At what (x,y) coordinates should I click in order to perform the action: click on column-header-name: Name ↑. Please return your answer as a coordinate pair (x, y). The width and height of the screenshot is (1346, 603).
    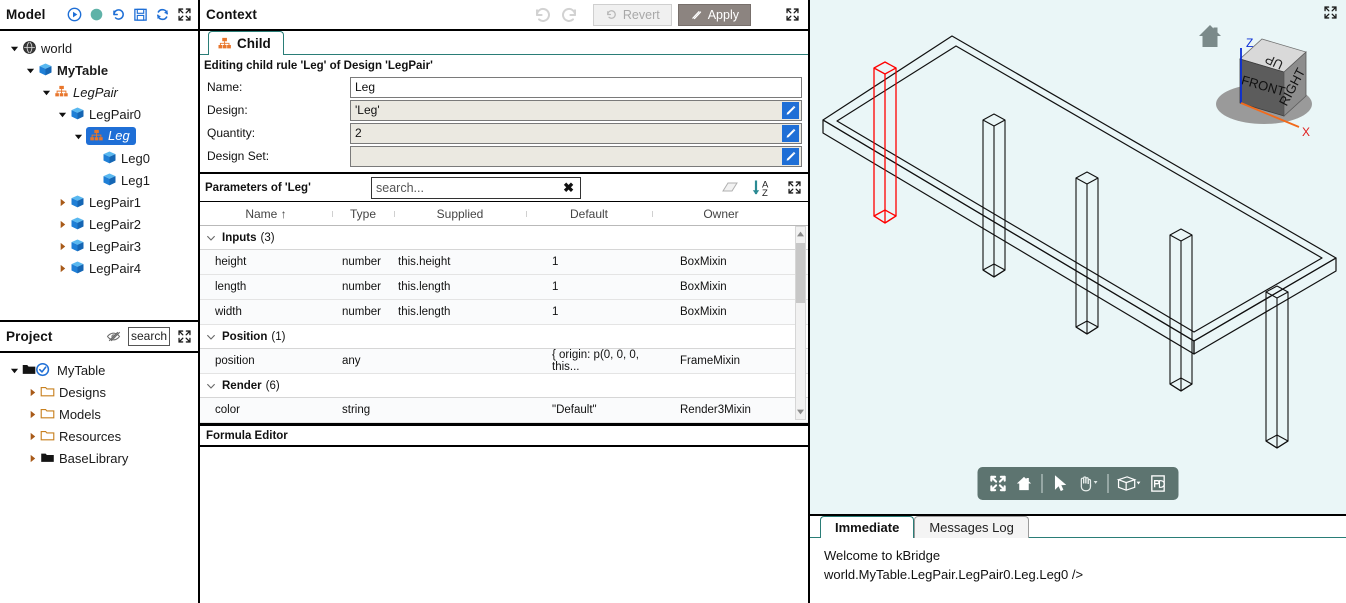
    Looking at the image, I should click on (266, 214).